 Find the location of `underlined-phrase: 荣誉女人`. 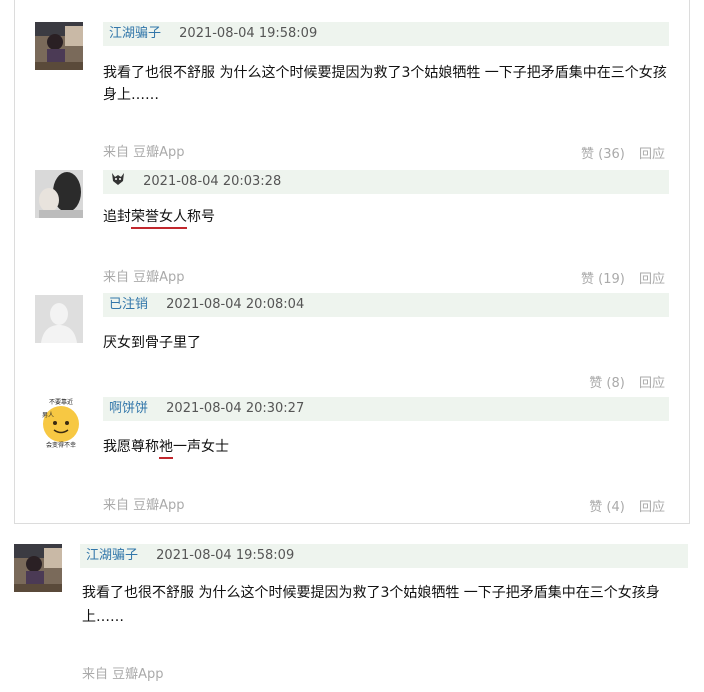

underlined-phrase: 荣誉女人 is located at coordinates (159, 219).